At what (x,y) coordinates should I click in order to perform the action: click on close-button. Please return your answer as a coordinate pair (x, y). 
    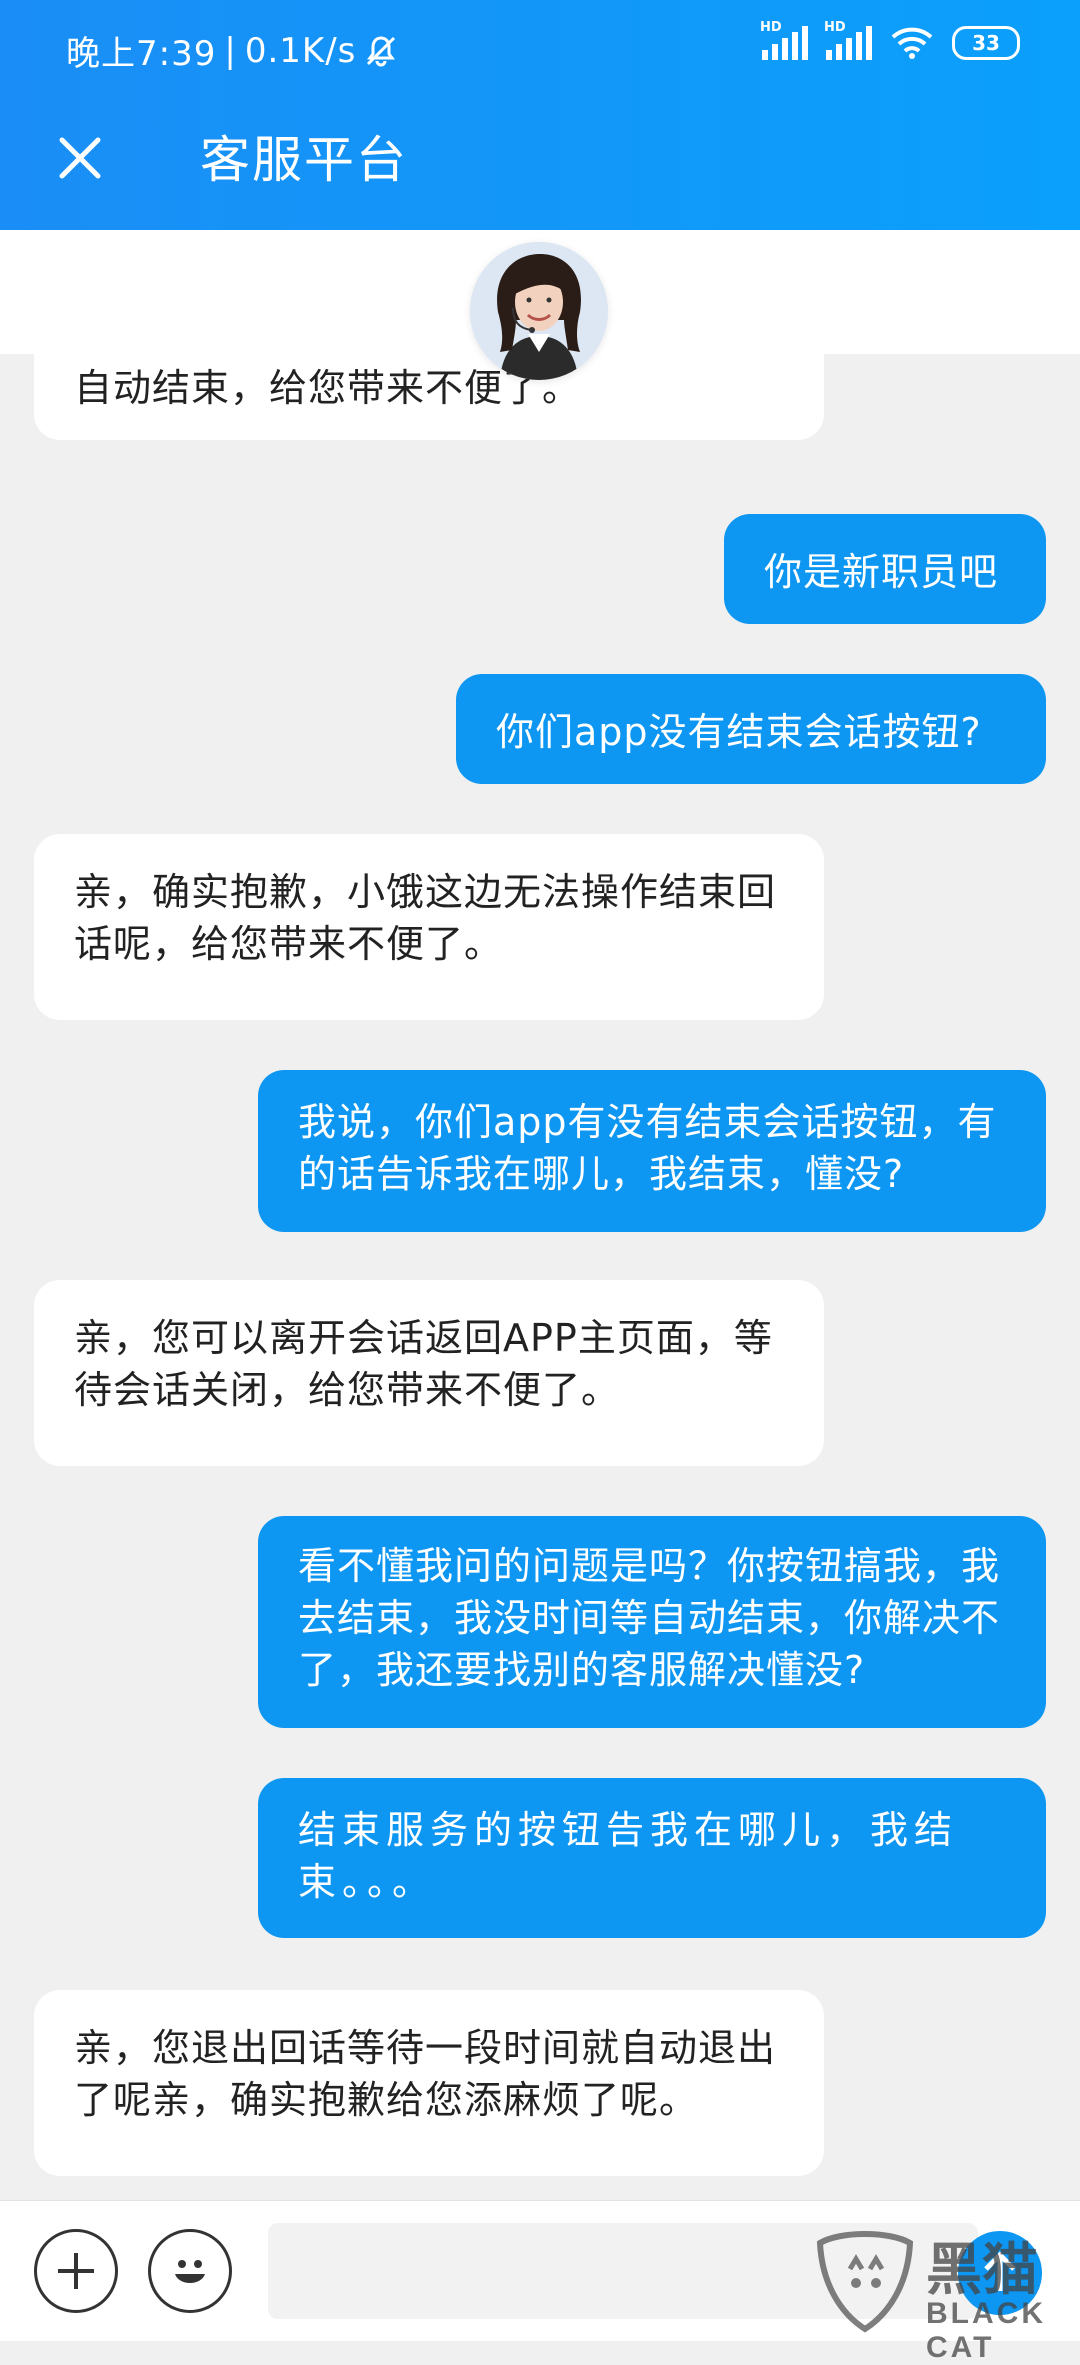
    Looking at the image, I should click on (80, 158).